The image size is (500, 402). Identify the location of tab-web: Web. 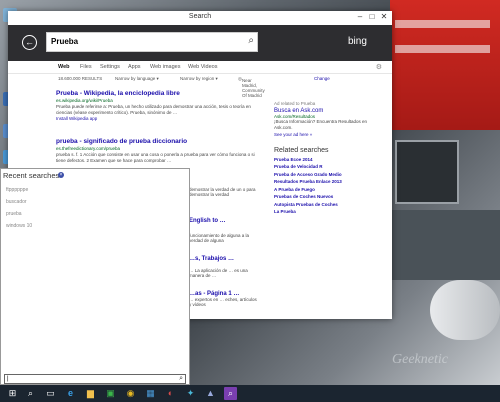
(64, 67).